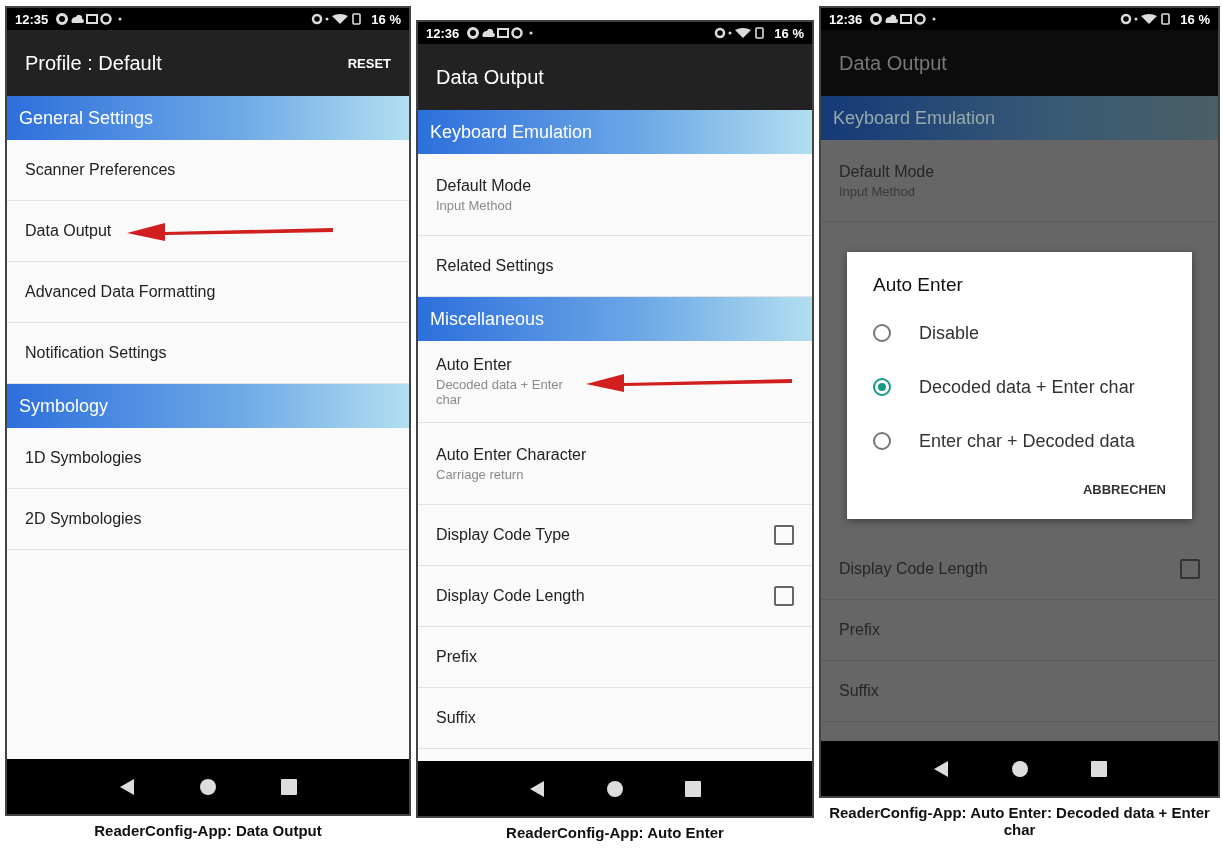 The image size is (1223, 864). I want to click on settings-item: Prefix, so click(615, 657).